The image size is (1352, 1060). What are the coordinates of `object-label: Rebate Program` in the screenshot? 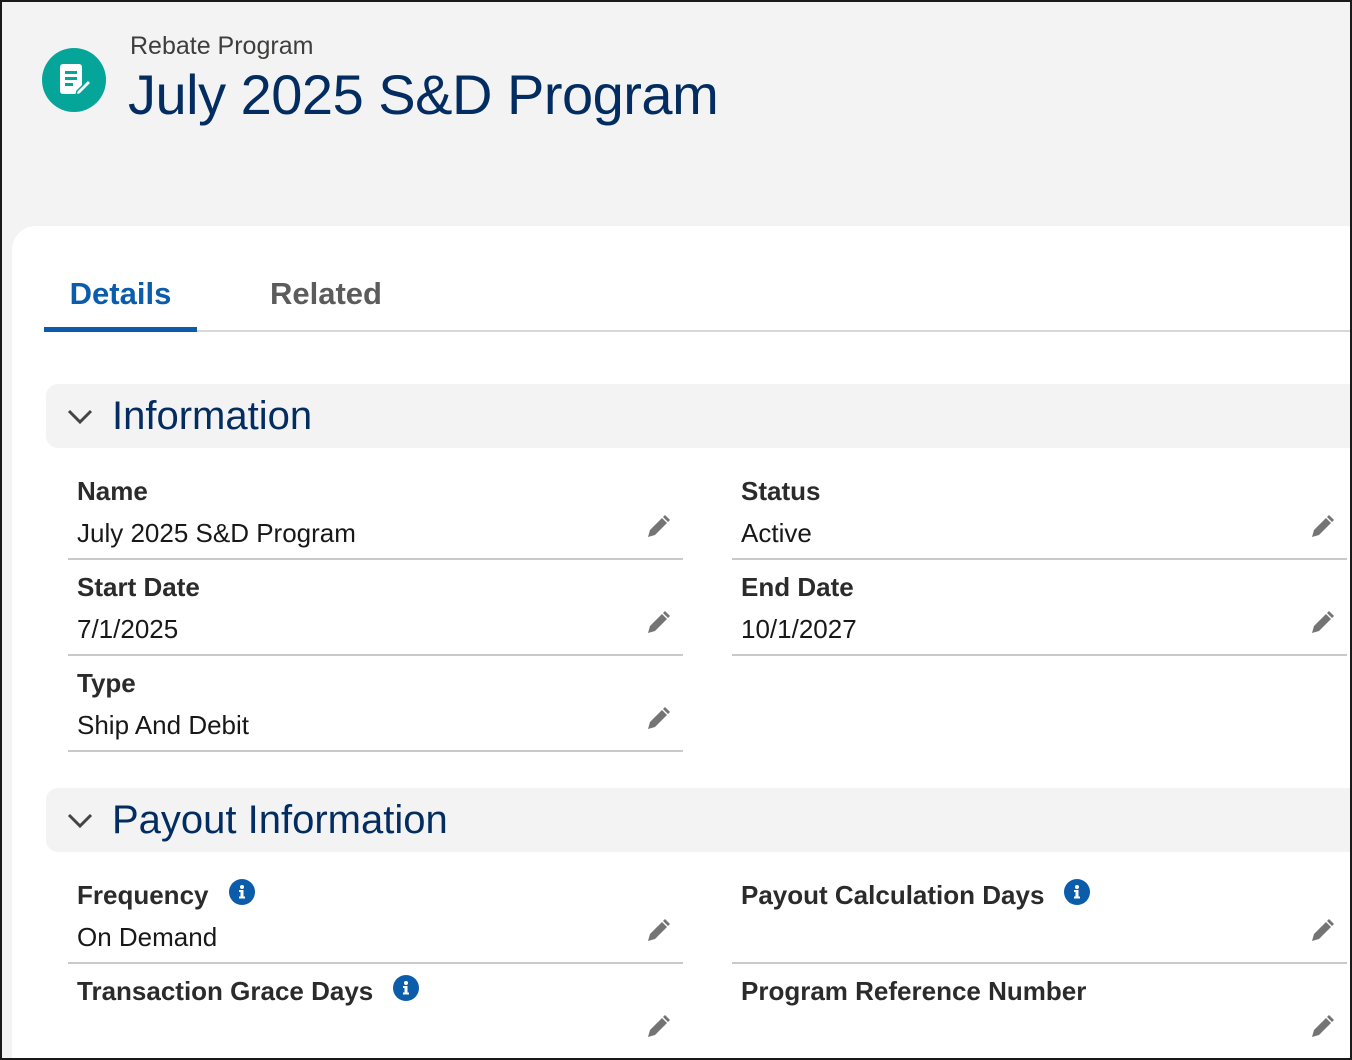 It's located at (222, 46).